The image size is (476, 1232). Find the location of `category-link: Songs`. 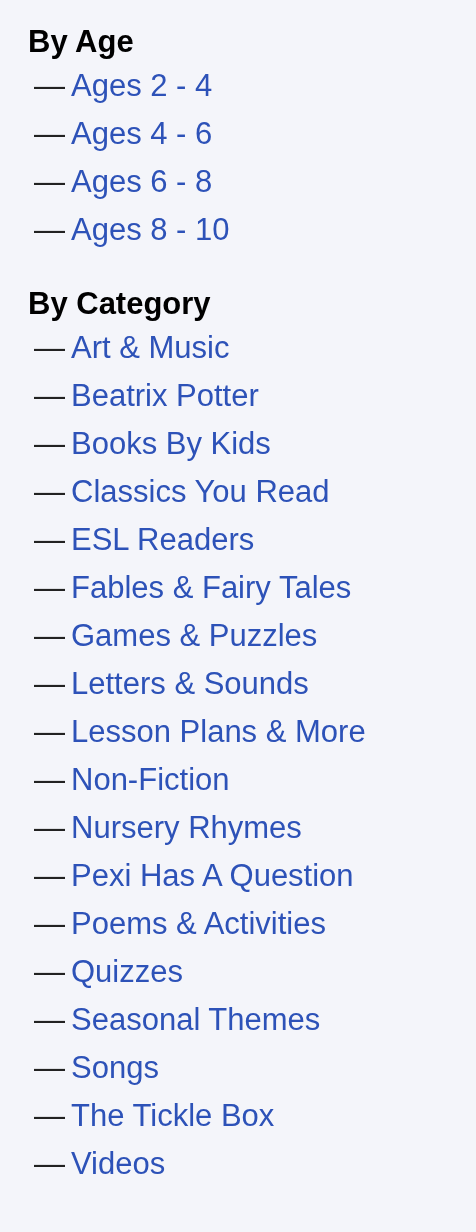

category-link: Songs is located at coordinates (115, 1068).